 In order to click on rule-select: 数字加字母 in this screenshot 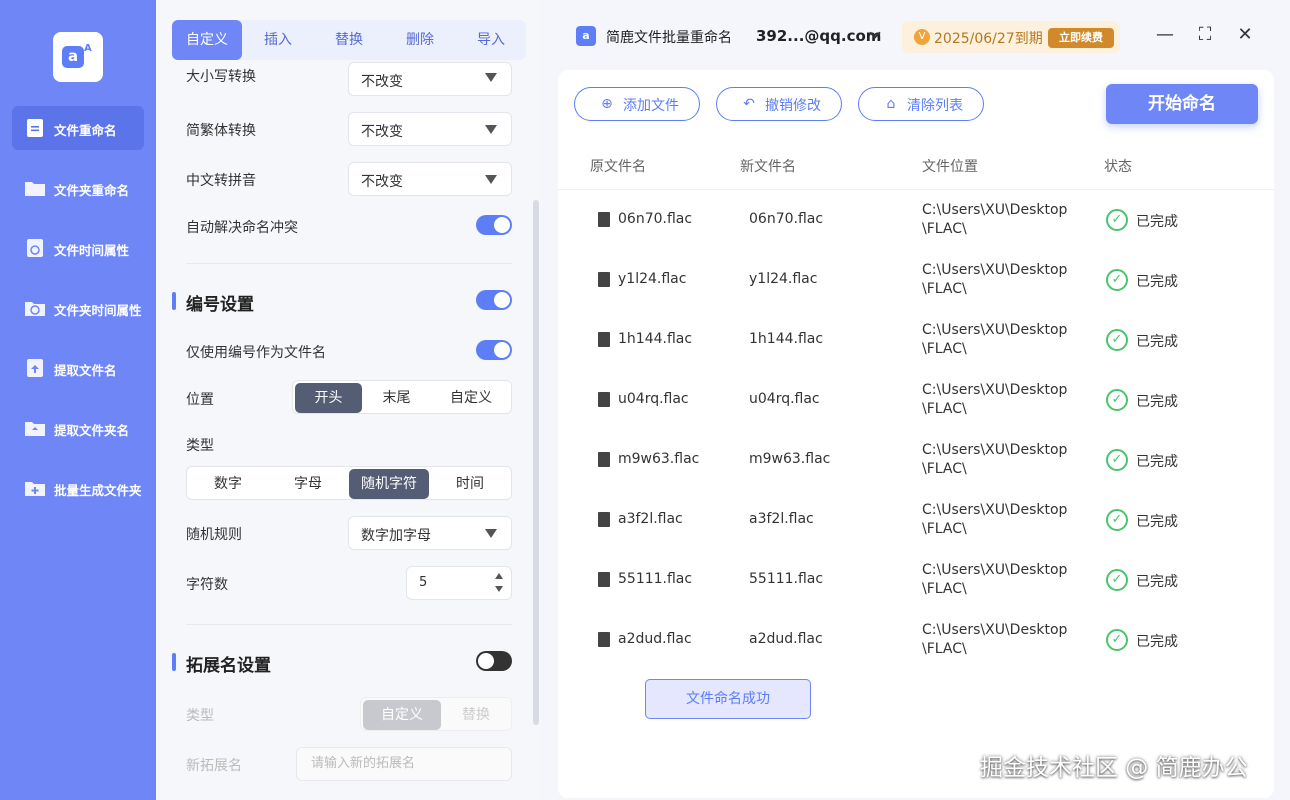, I will do `click(430, 533)`.